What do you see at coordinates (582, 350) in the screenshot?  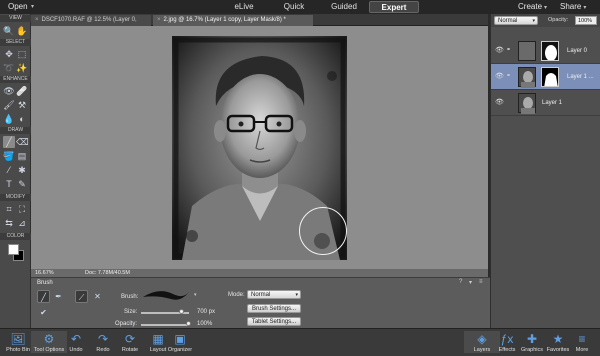 I see `more-label: More` at bounding box center [582, 350].